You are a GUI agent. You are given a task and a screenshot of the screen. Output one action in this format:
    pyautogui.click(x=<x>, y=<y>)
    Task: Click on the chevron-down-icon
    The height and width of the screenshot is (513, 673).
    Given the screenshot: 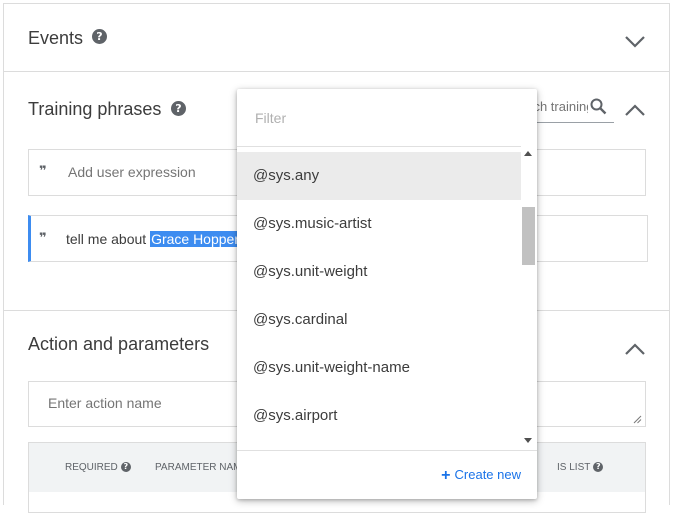 What is the action you would take?
    pyautogui.click(x=635, y=42)
    